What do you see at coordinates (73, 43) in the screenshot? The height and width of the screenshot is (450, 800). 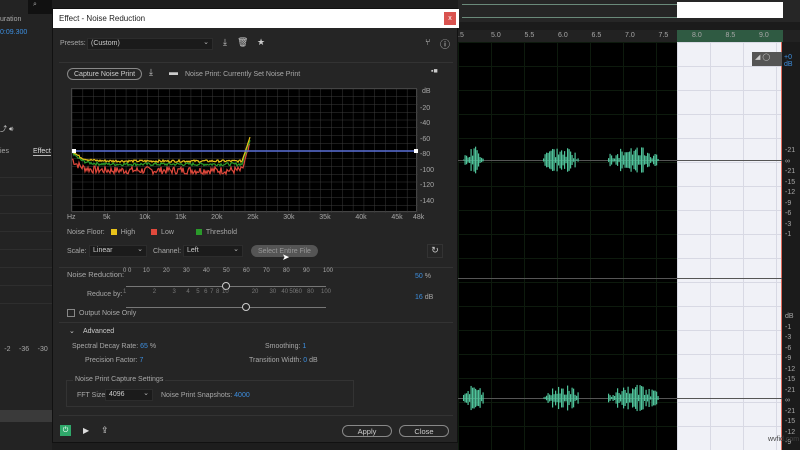 I see `presets-label: Presets:` at bounding box center [73, 43].